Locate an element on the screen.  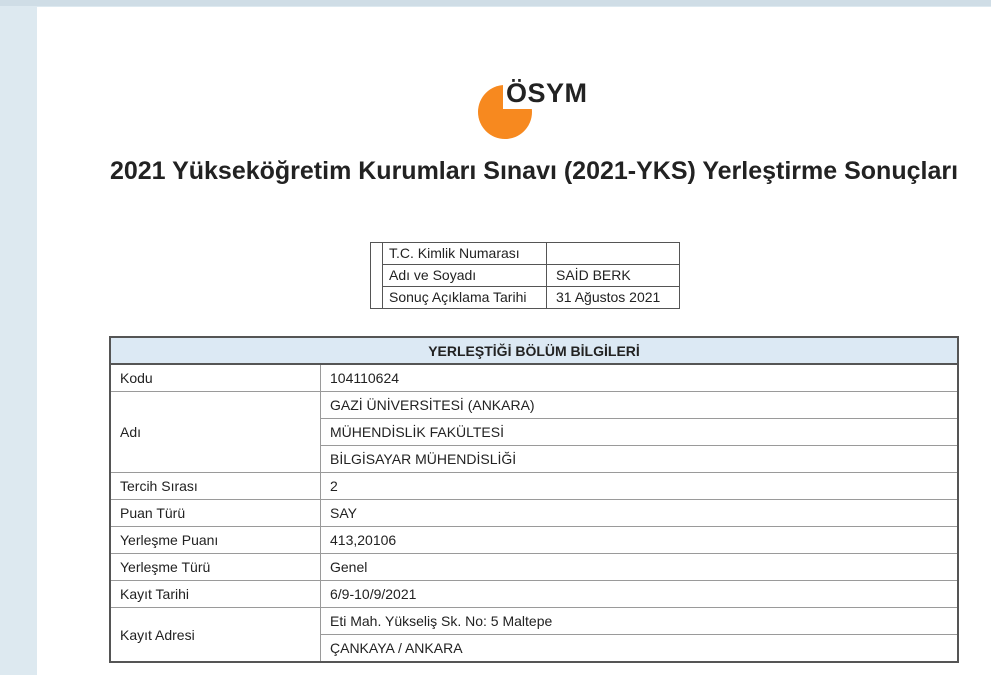
table-row: Adı GAZİ ÜNİVERSİTESİ (ANKARA) is located at coordinates (534, 432).